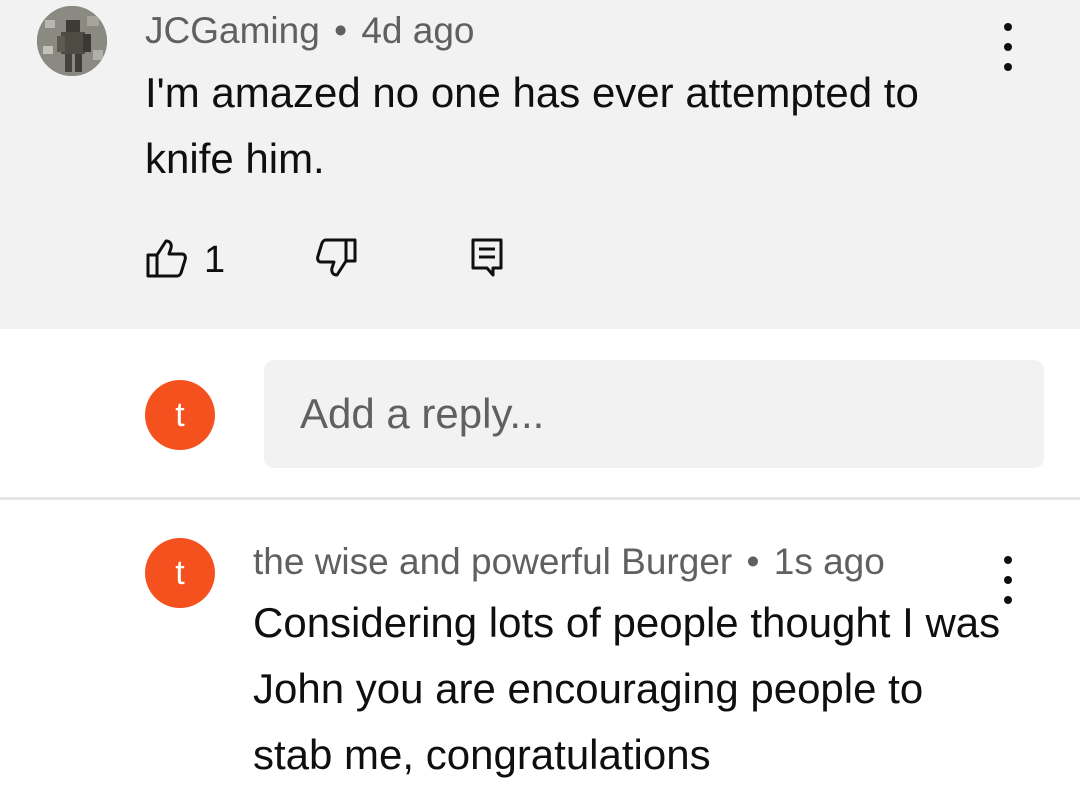  What do you see at coordinates (418, 30) in the screenshot?
I see `comment-time: 4d ago` at bounding box center [418, 30].